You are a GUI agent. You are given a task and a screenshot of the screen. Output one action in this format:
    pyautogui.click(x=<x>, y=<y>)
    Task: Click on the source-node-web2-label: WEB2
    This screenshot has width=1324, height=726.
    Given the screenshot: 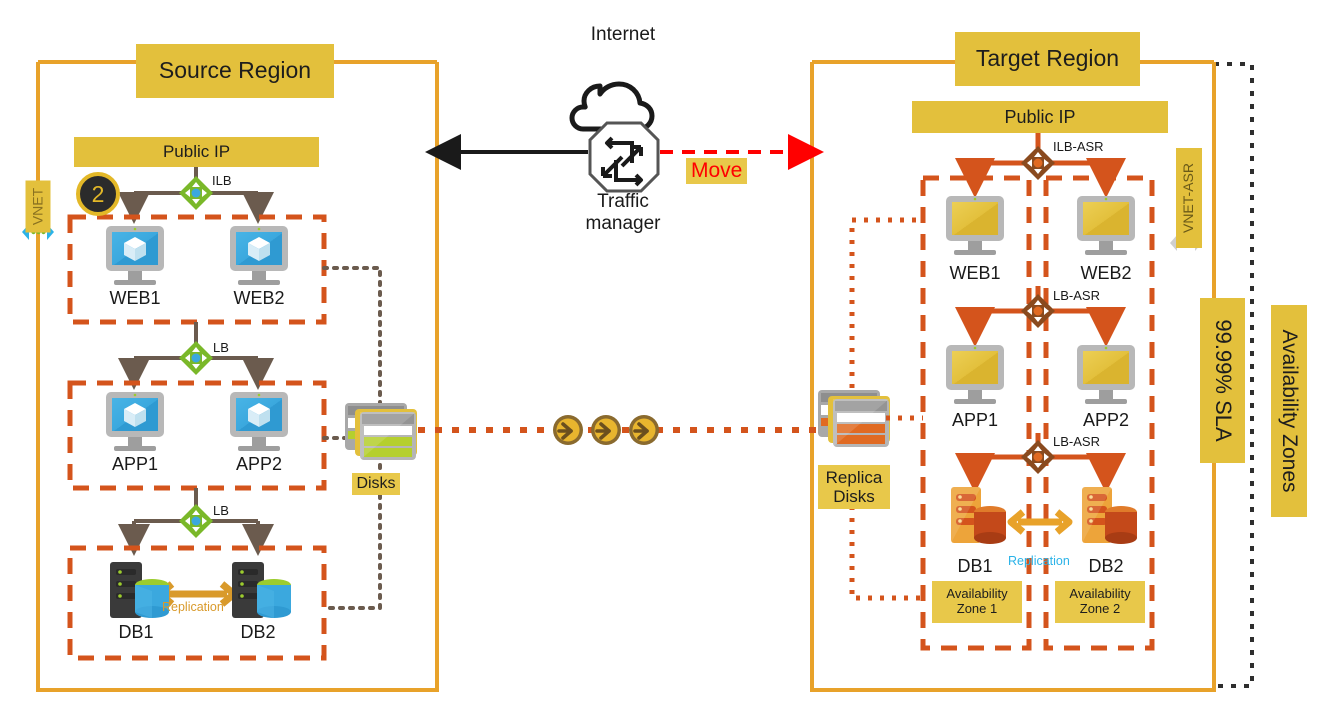 What is the action you would take?
    pyautogui.click(x=259, y=298)
    